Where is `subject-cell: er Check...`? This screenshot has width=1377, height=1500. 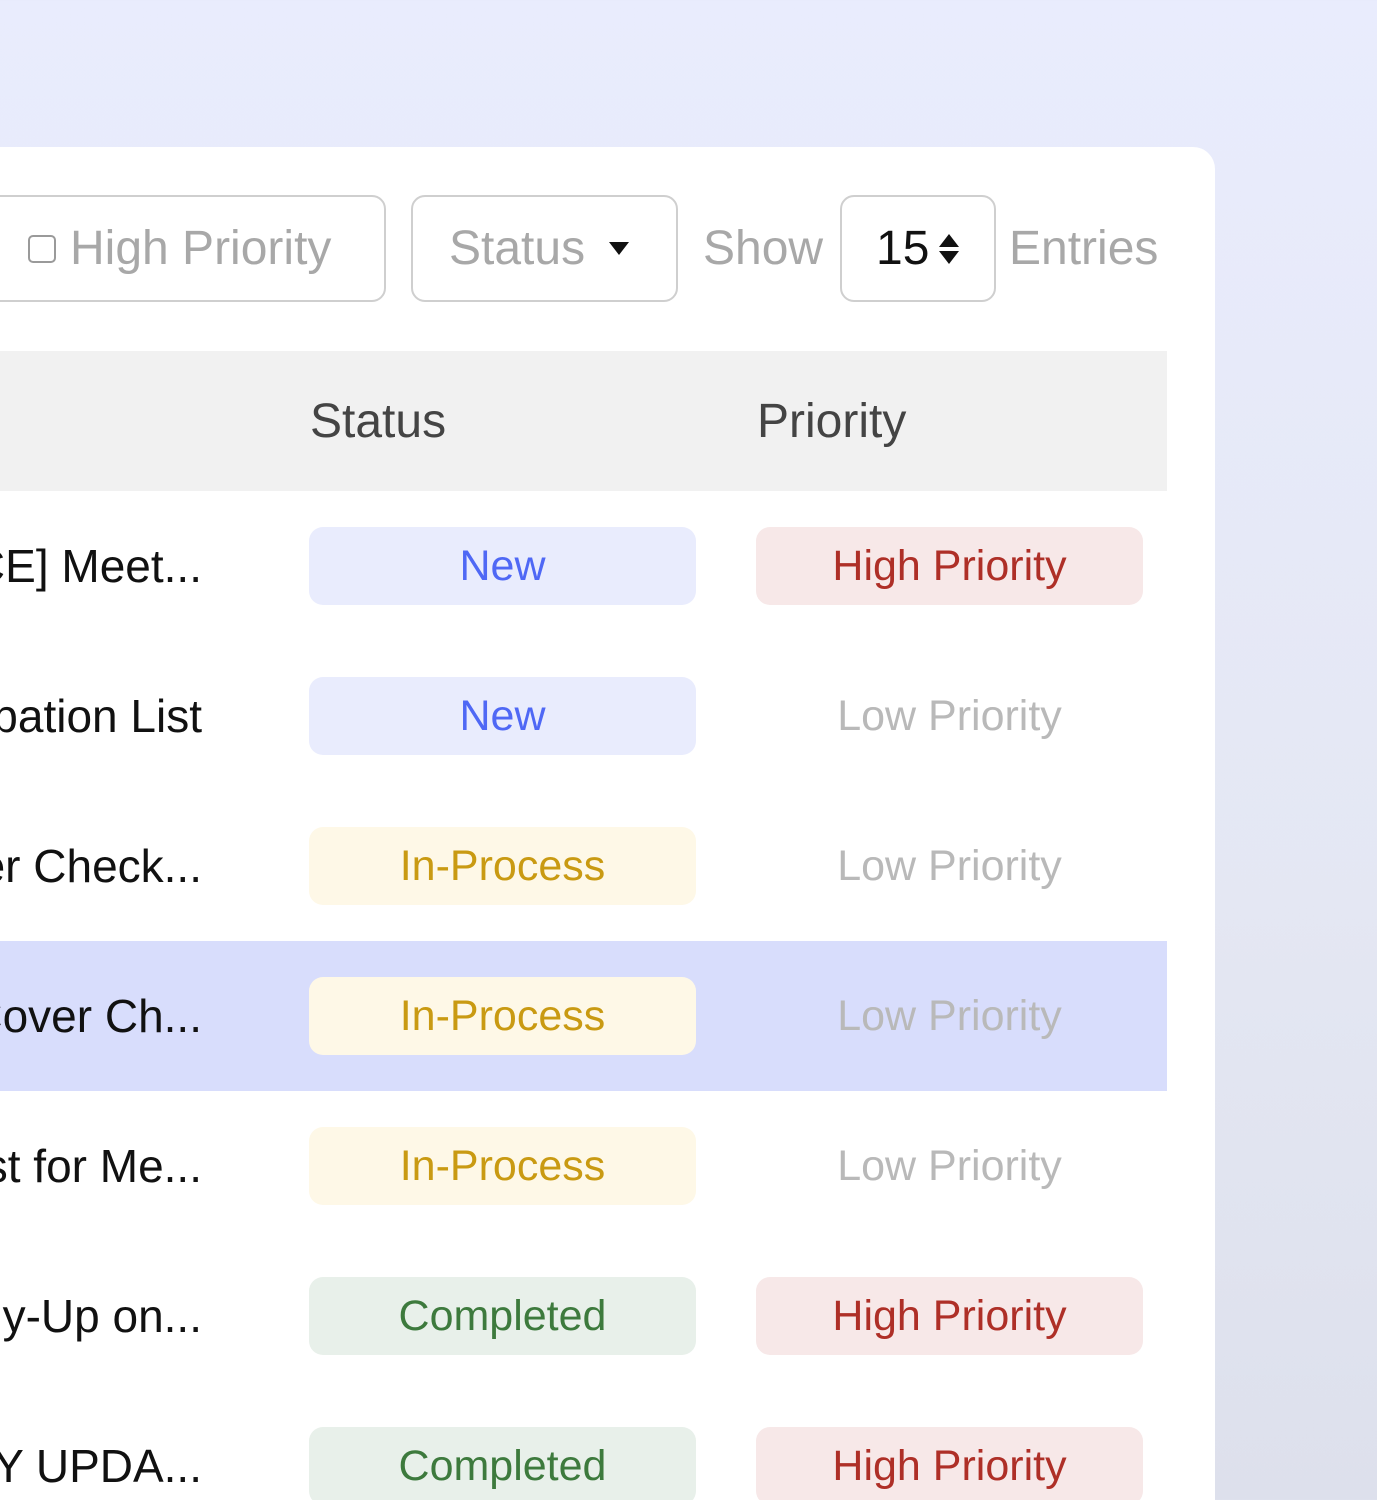 subject-cell: er Check... is located at coordinates (101, 866).